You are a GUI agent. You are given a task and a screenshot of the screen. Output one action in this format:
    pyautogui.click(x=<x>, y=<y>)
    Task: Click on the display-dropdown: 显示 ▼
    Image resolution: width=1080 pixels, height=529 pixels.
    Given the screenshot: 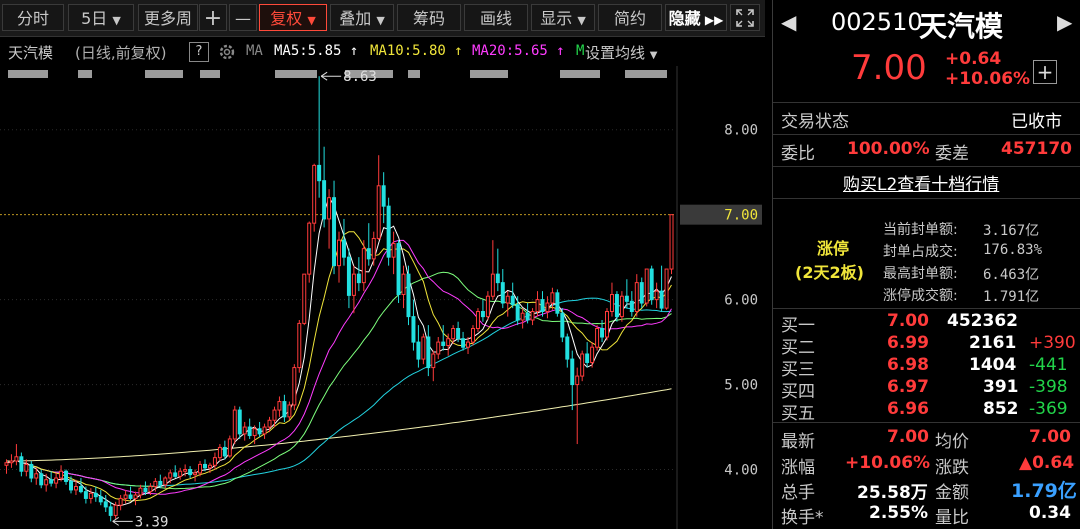 What is the action you would take?
    pyautogui.click(x=563, y=17)
    